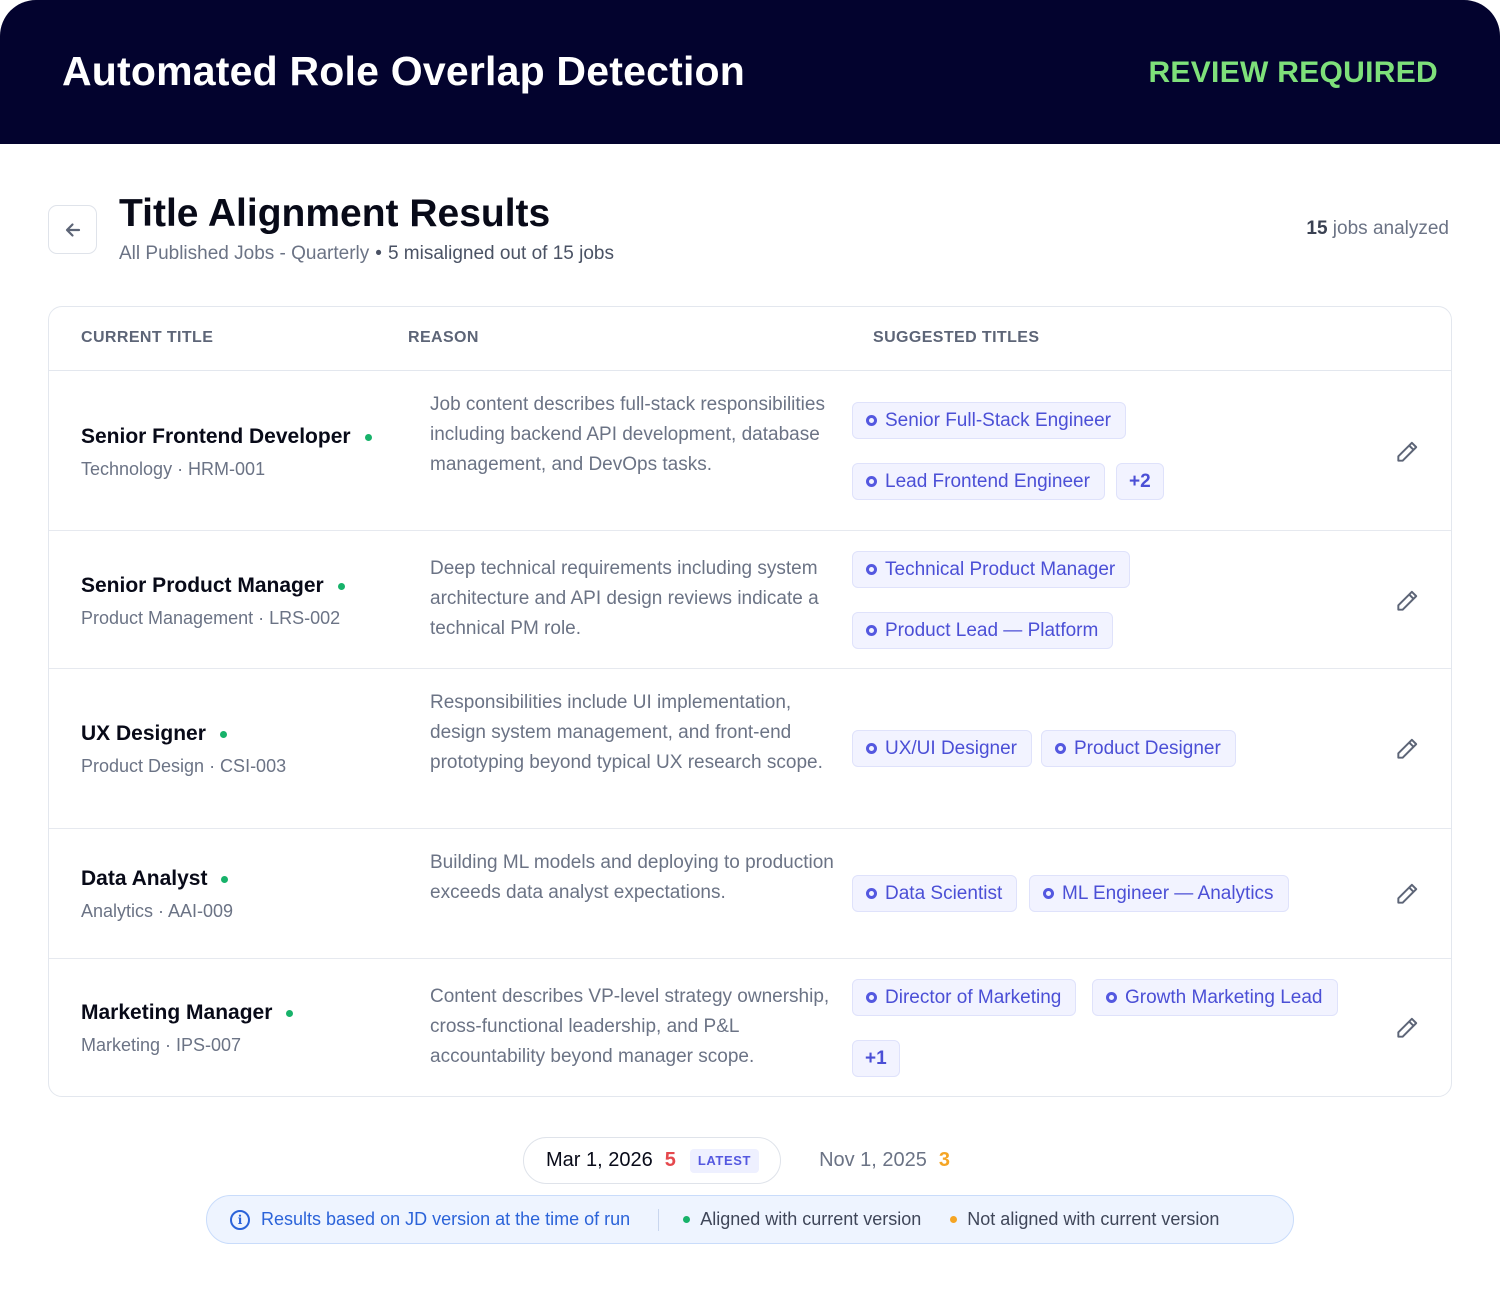 The width and height of the screenshot is (1500, 1293). I want to click on job-meta: Marketing · IPS-007, so click(161, 1045).